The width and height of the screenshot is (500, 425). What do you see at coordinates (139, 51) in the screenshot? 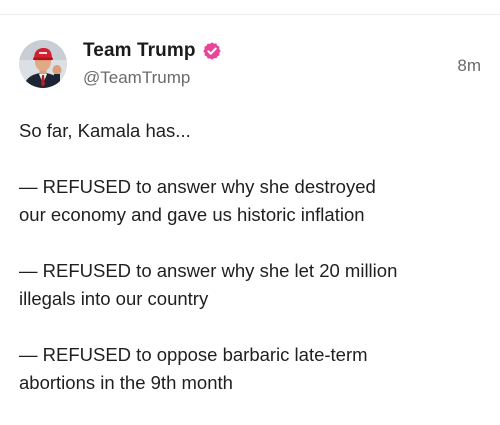
I see `display-name: Team Trump` at bounding box center [139, 51].